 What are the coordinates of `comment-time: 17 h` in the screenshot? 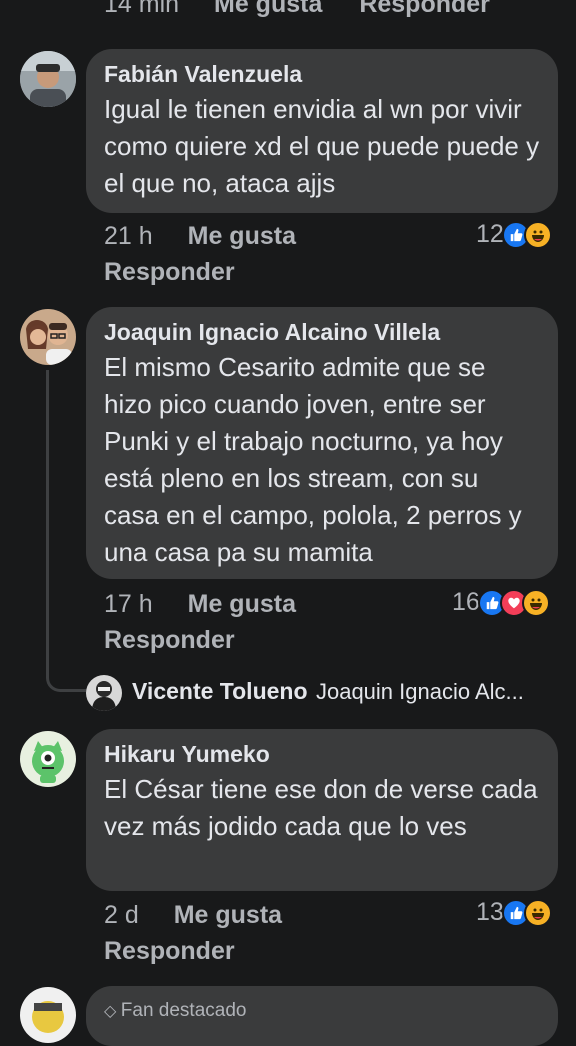 It's located at (128, 604).